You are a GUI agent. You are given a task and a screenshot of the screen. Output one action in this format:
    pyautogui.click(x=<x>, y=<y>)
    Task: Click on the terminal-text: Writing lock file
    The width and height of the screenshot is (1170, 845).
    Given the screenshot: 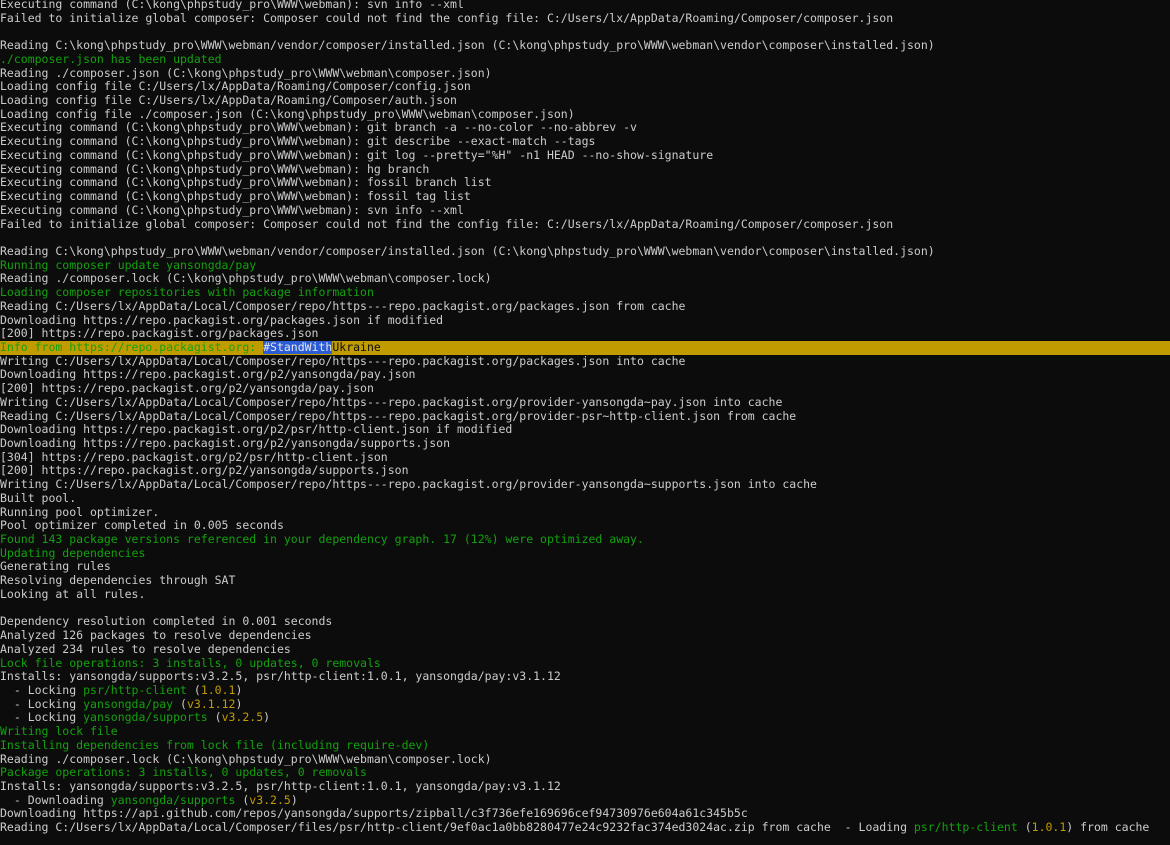 What is the action you would take?
    pyautogui.click(x=59, y=732)
    